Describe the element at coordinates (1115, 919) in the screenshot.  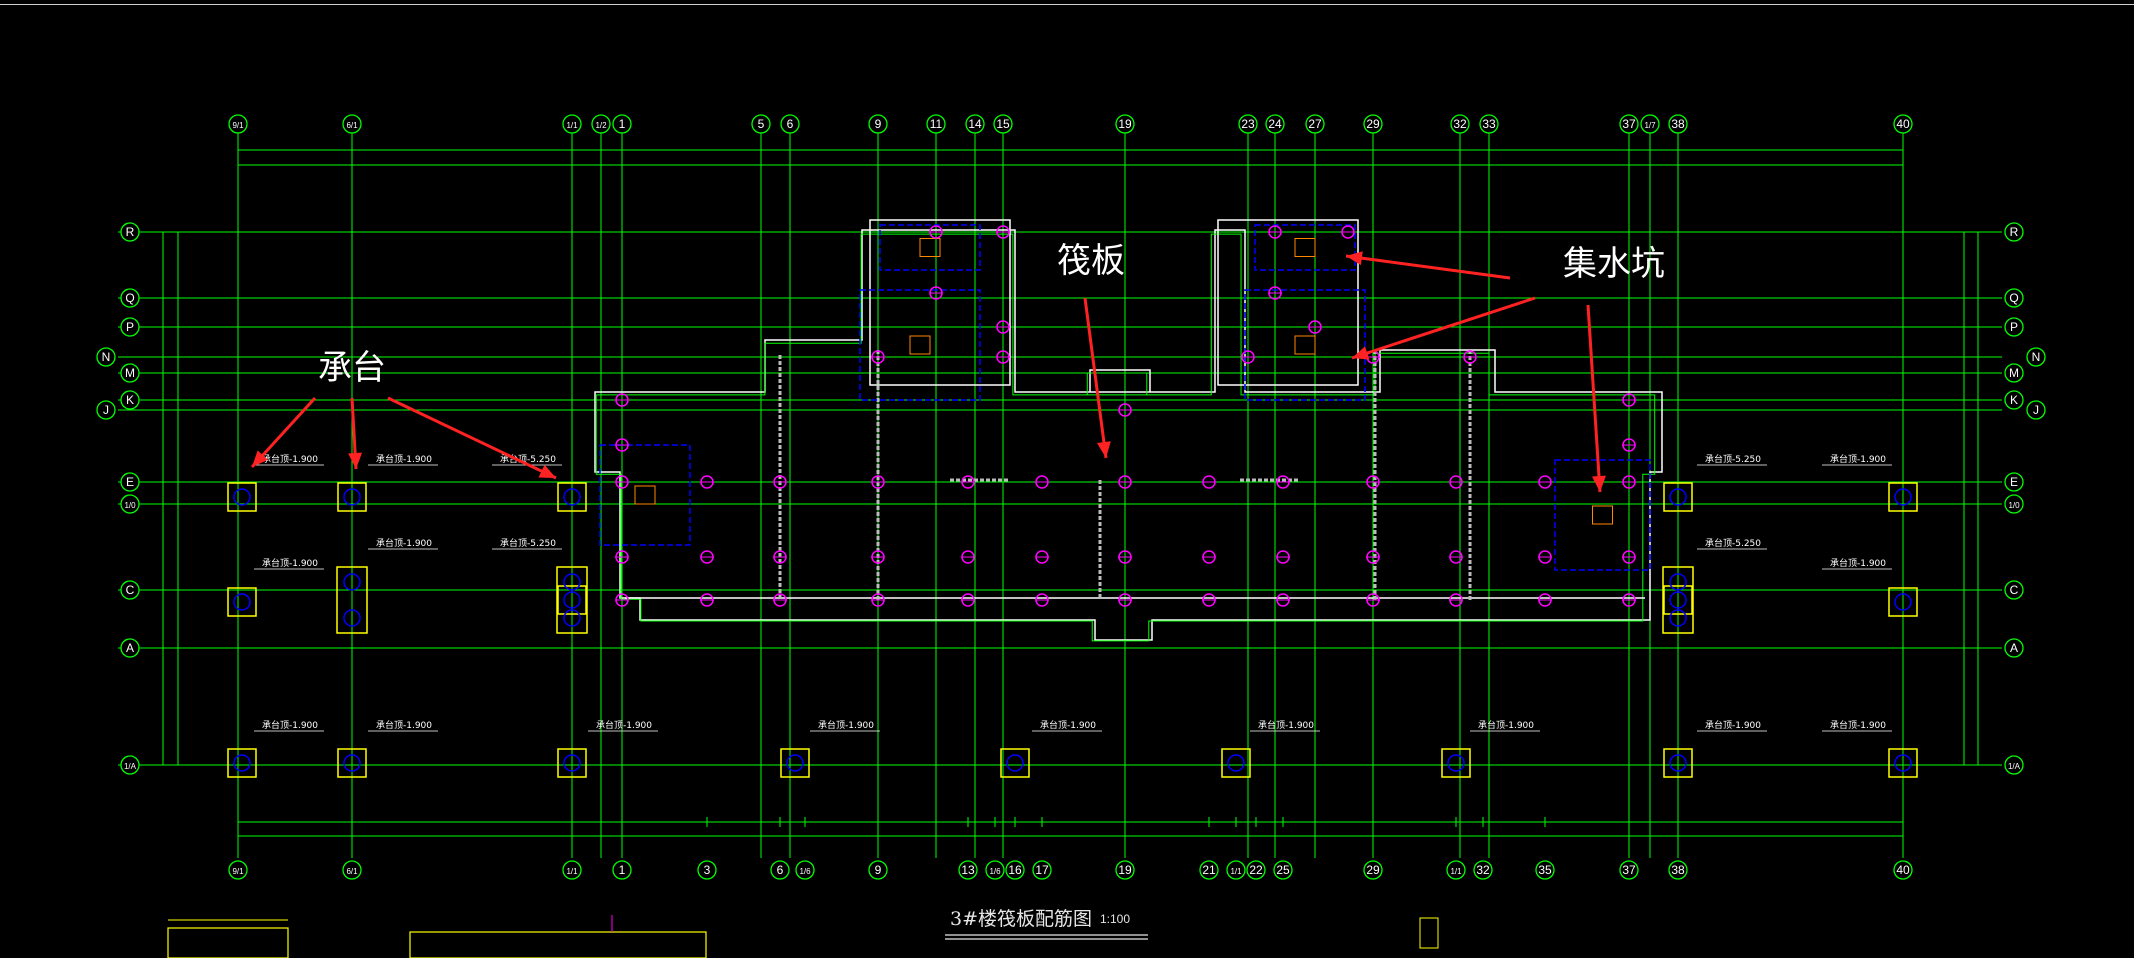
I see `sheet-scale: 1:100` at that location.